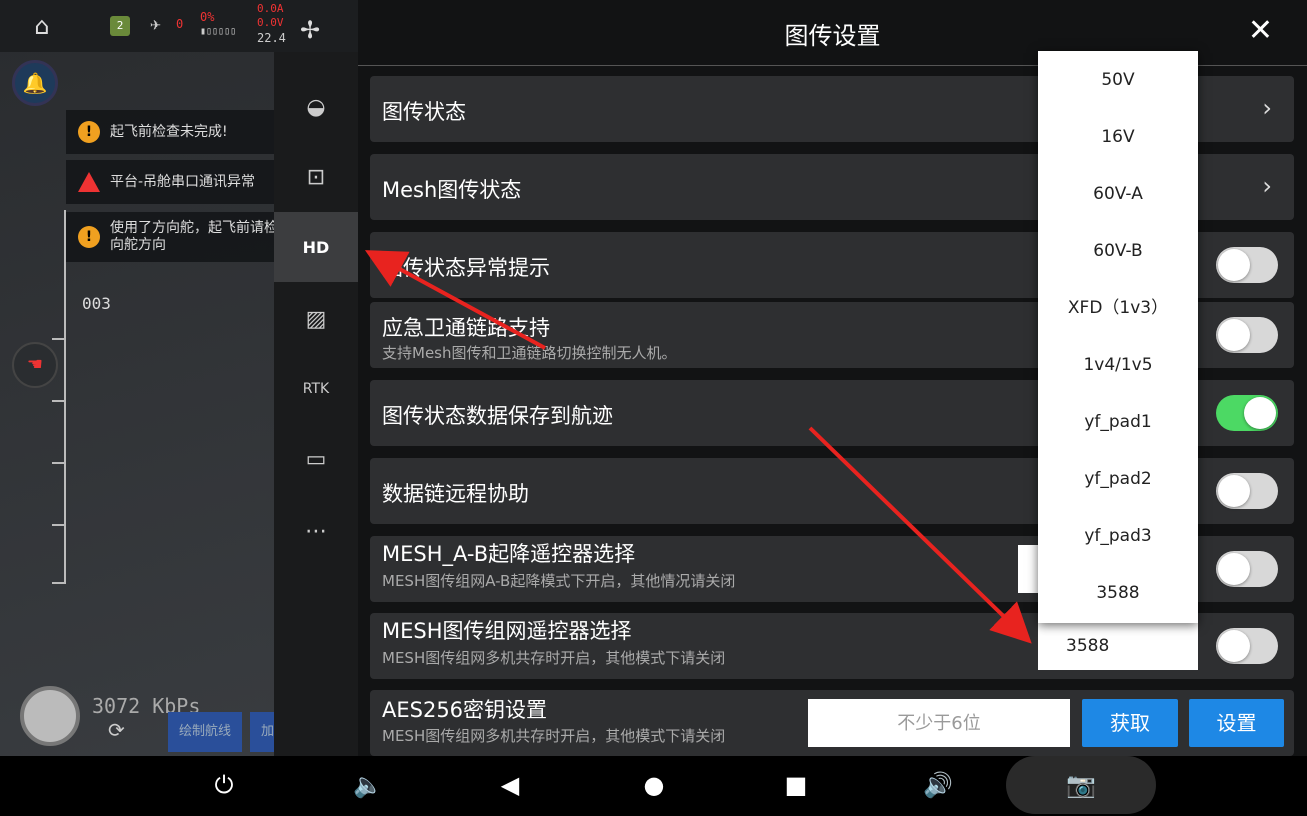  Describe the element at coordinates (194, 228) in the screenshot. I see `alert-text-line1: 使用了方向舵，起飞前请检` at that location.